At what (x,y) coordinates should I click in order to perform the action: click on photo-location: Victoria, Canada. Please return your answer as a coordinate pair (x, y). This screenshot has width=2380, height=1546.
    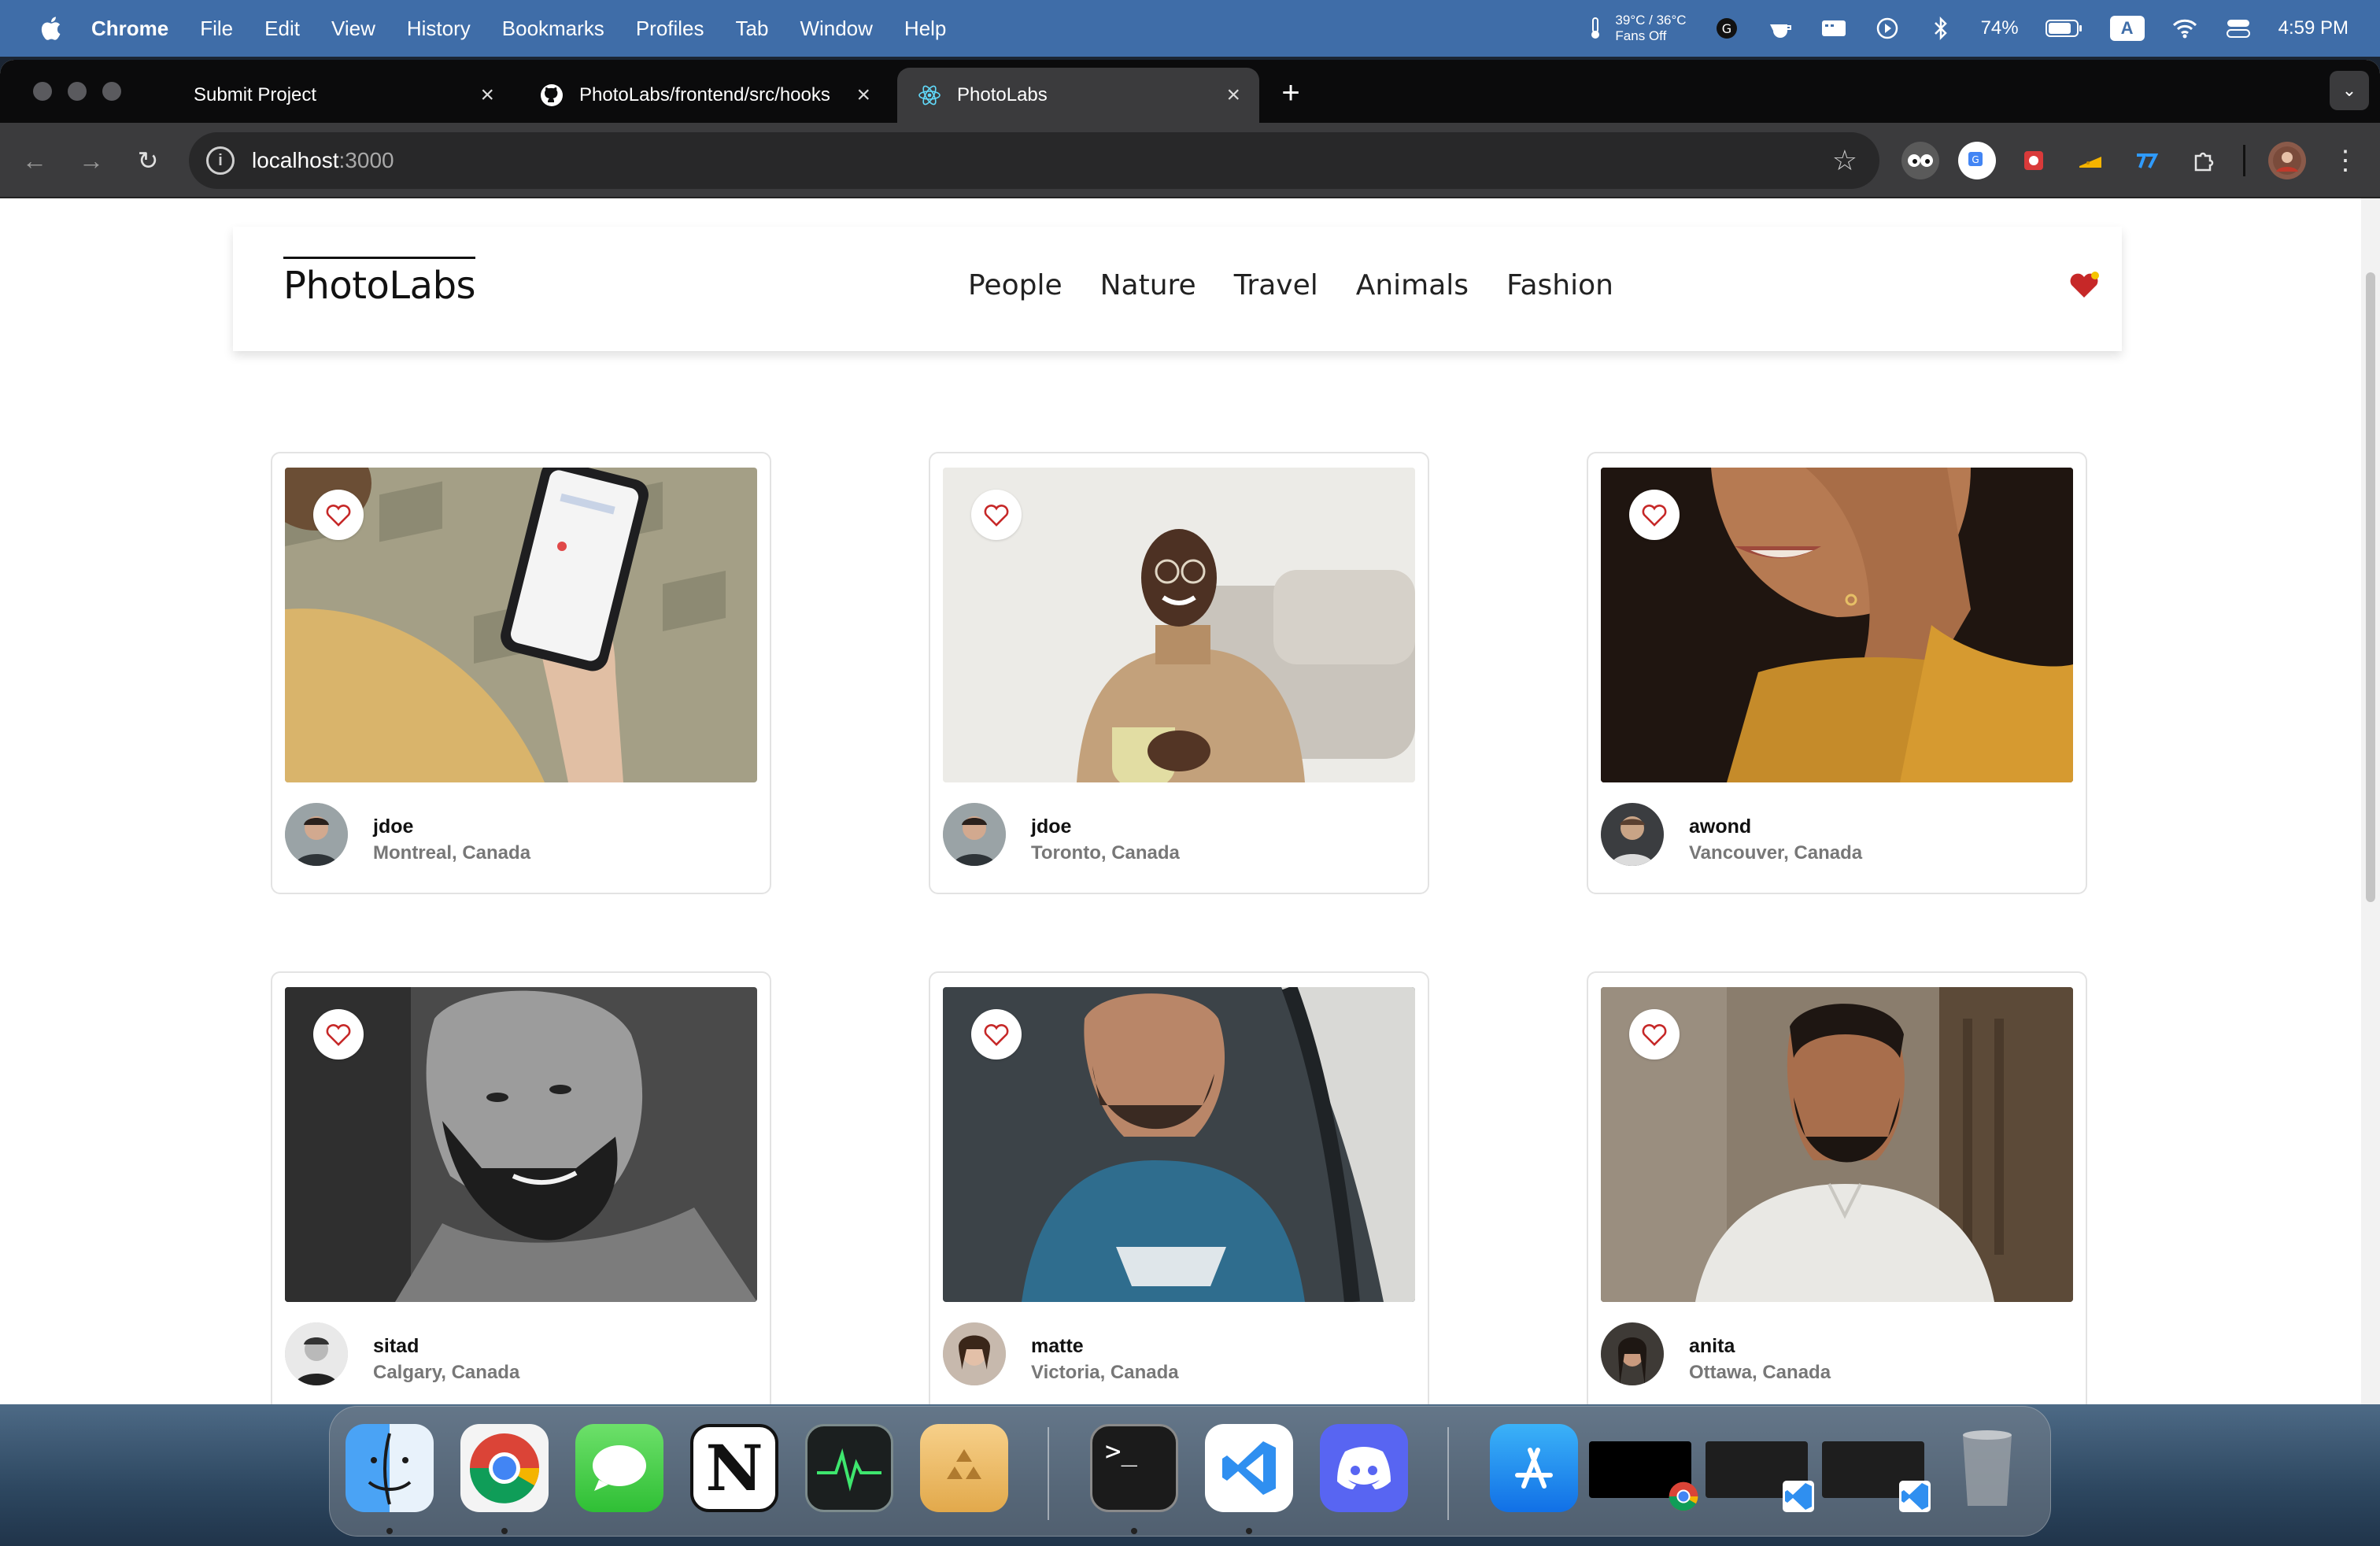
    Looking at the image, I should click on (1105, 1373).